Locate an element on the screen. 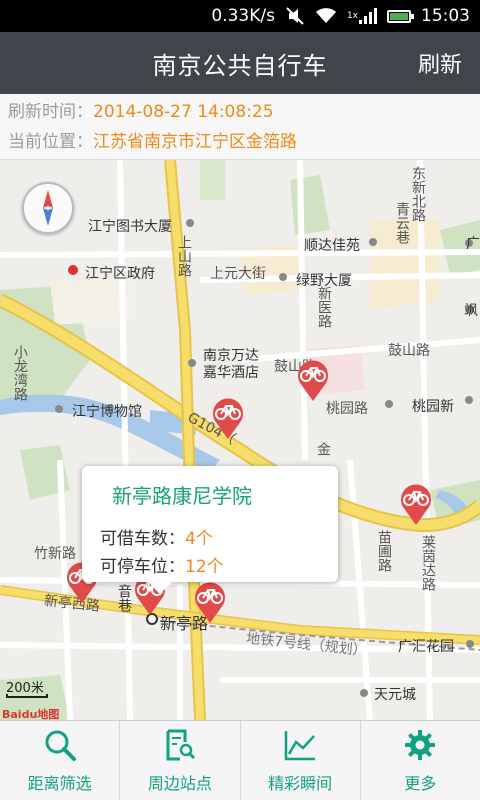  station-name: 新亭路康尼学院 is located at coordinates (182, 496).